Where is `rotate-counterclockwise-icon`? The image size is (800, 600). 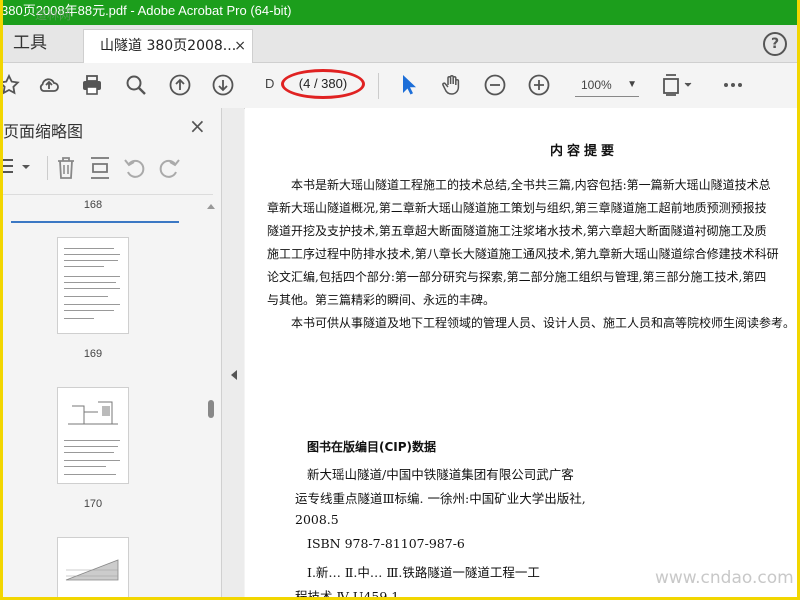
rotate-counterclockwise-icon is located at coordinates (135, 168).